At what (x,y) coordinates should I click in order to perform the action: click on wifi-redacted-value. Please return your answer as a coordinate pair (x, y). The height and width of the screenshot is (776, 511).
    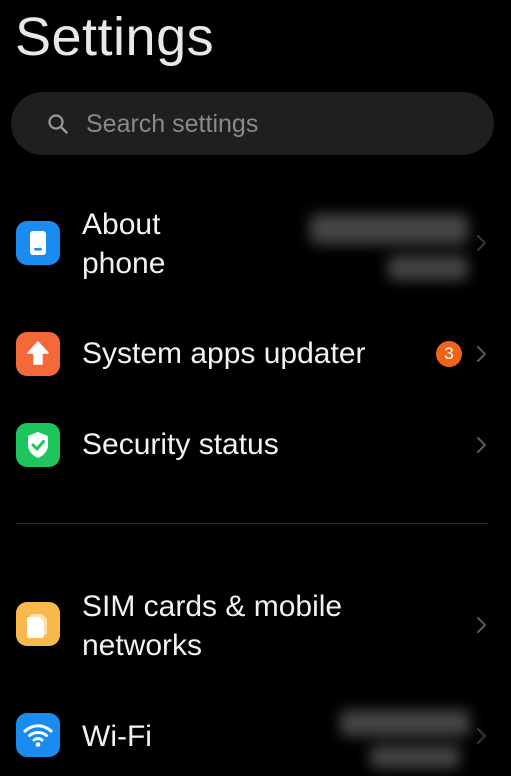
    Looking at the image, I should click on (400, 735).